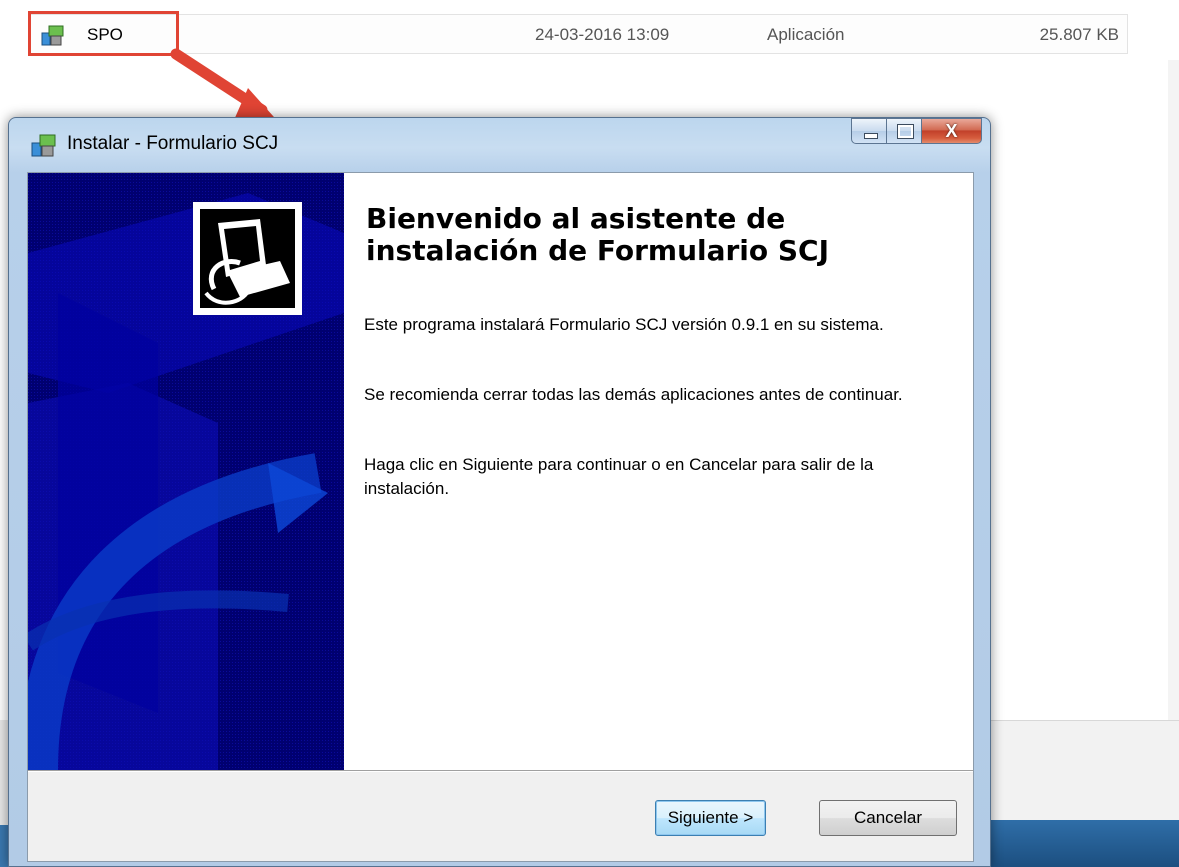 Image resolution: width=1179 pixels, height=867 pixels. I want to click on window-title: Instalar - Formulario SCJ, so click(173, 143).